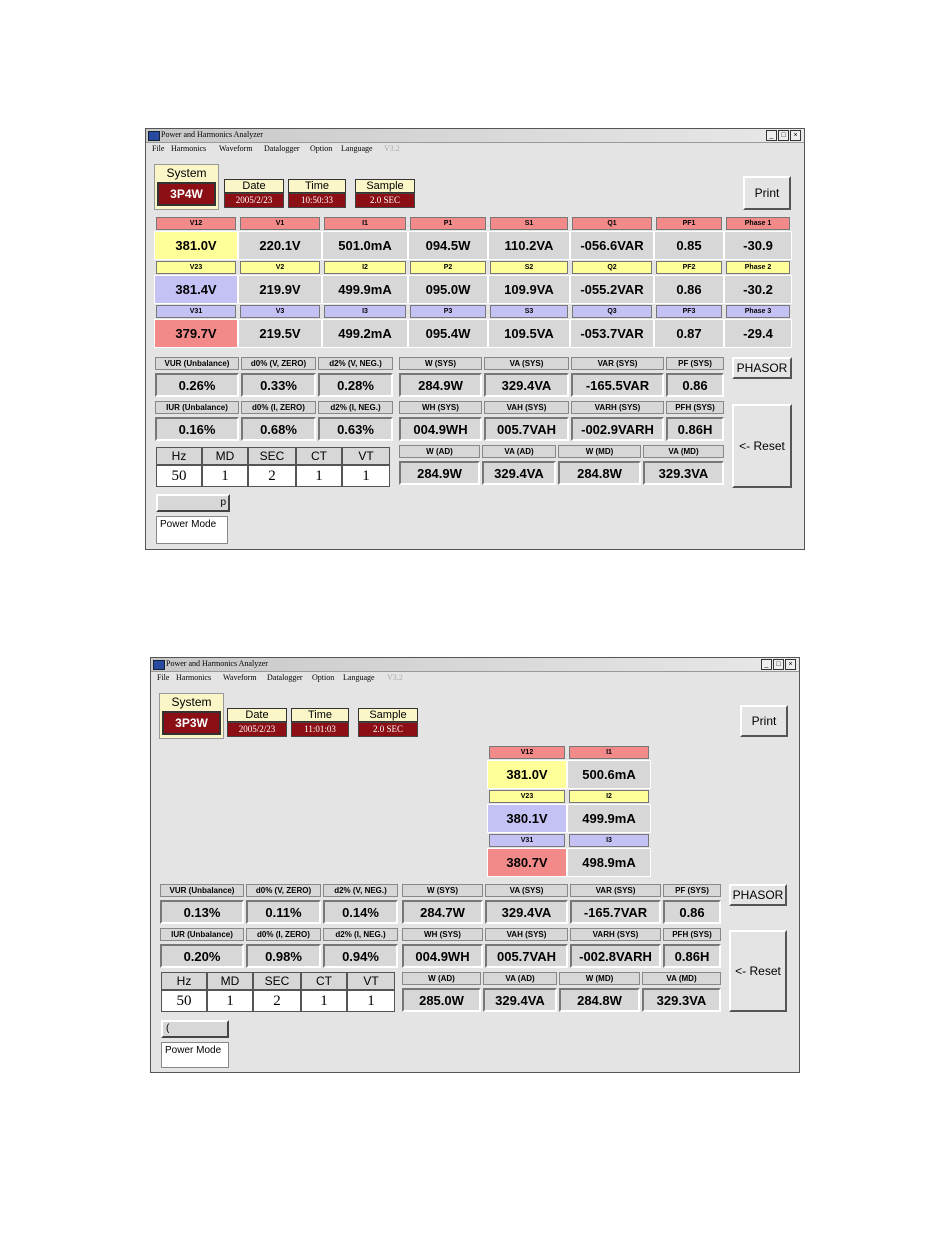 Image resolution: width=950 pixels, height=1260 pixels. Describe the element at coordinates (529, 311) in the screenshot. I see `phase-header-label: S3` at that location.